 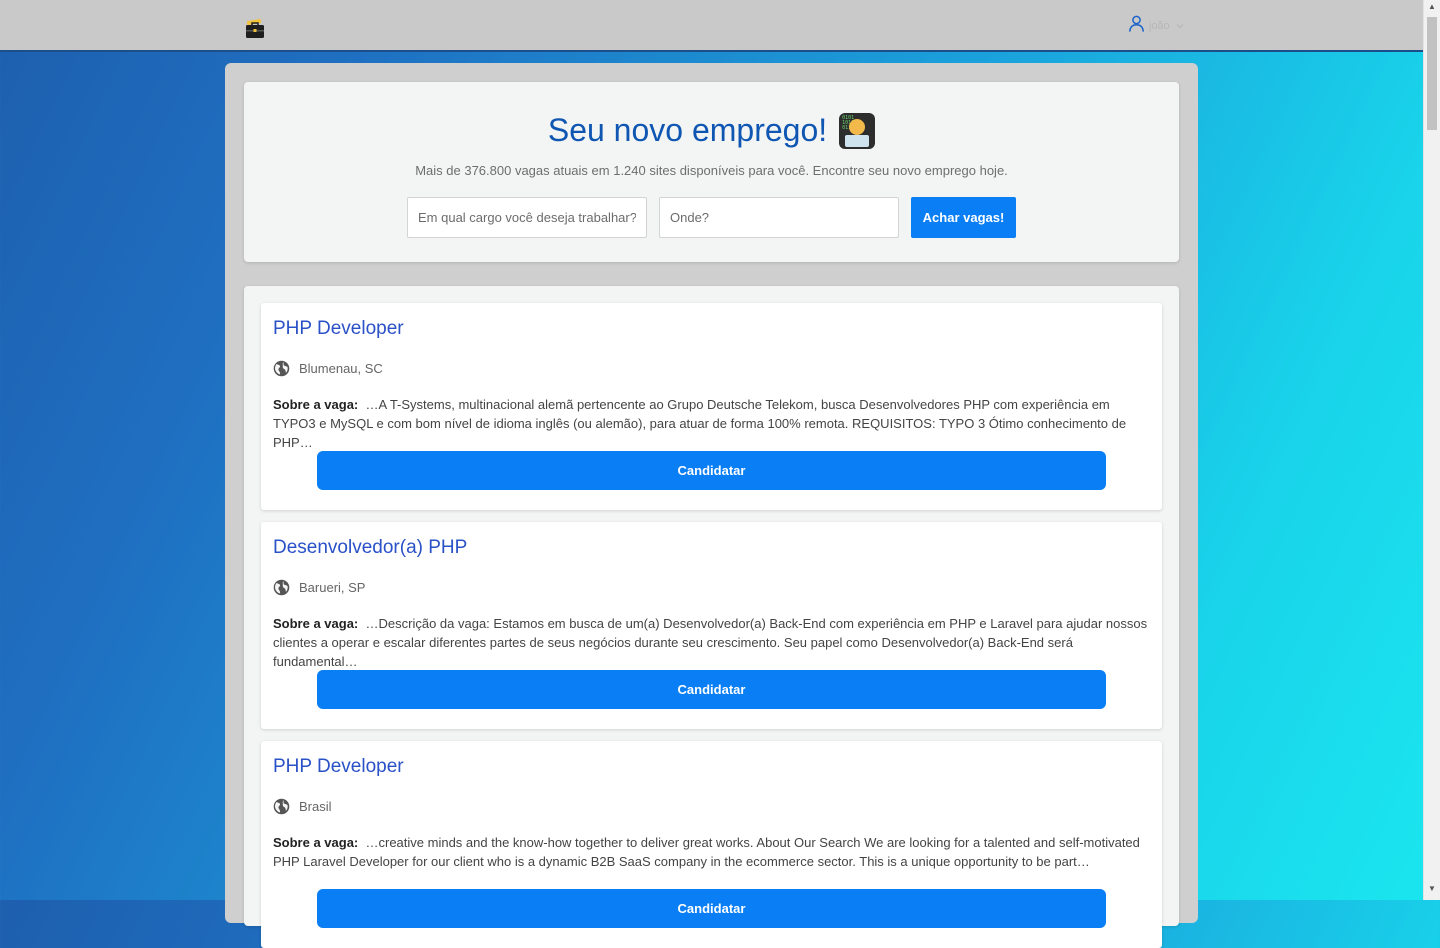 What do you see at coordinates (1432, 888) in the screenshot?
I see `scroll-down-arrow-icon: ▼` at bounding box center [1432, 888].